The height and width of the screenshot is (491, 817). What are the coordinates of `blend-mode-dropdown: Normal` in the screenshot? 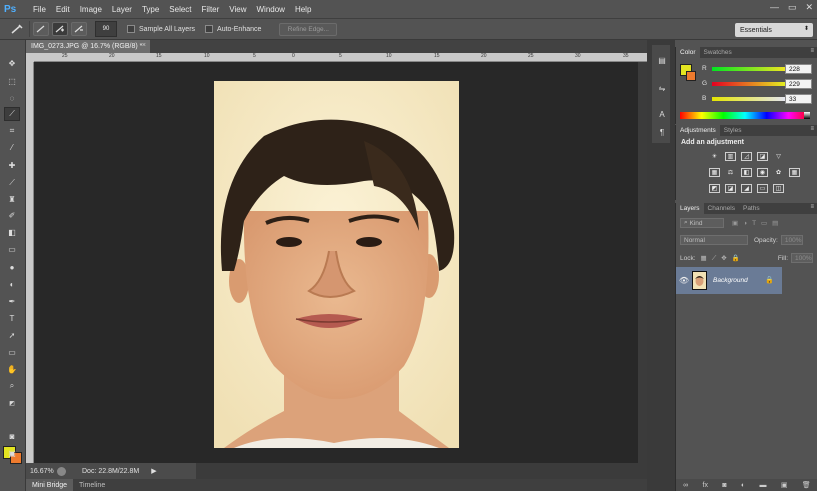 It's located at (714, 240).